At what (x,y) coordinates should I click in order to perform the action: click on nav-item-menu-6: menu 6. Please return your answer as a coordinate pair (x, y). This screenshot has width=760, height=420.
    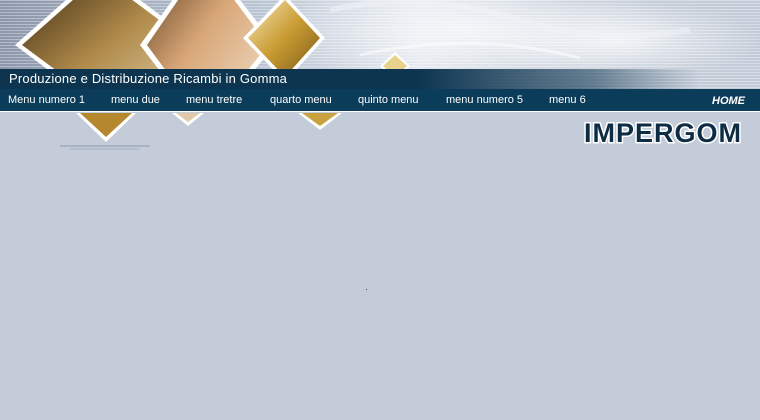
    Looking at the image, I should click on (567, 100).